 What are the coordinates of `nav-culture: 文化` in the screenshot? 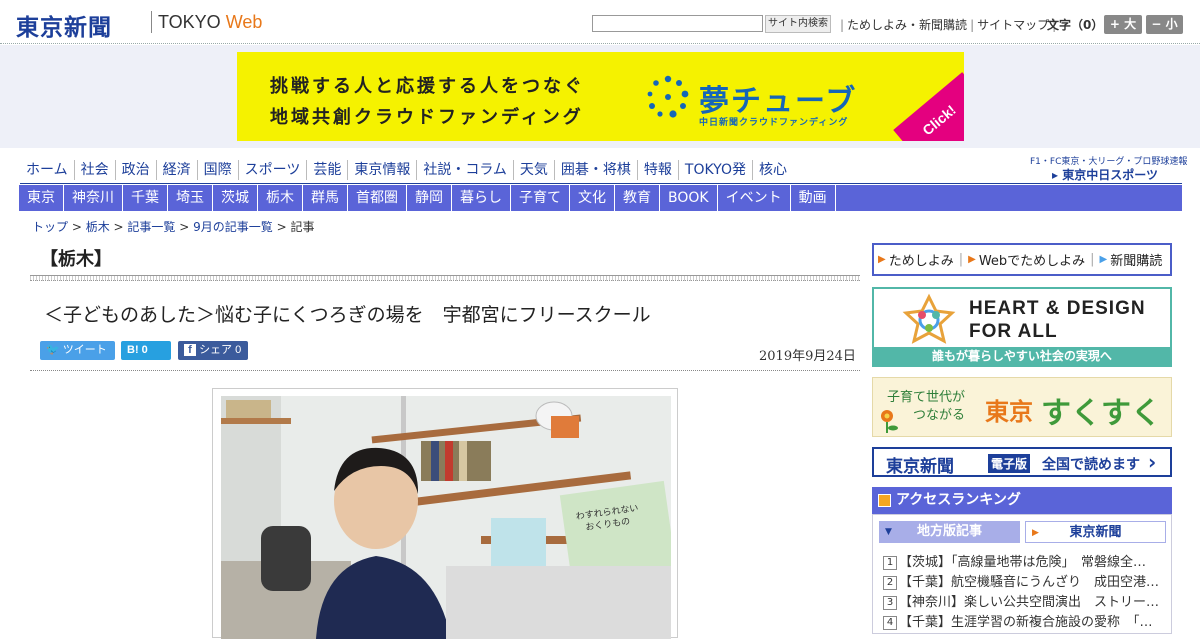 It's located at (592, 198).